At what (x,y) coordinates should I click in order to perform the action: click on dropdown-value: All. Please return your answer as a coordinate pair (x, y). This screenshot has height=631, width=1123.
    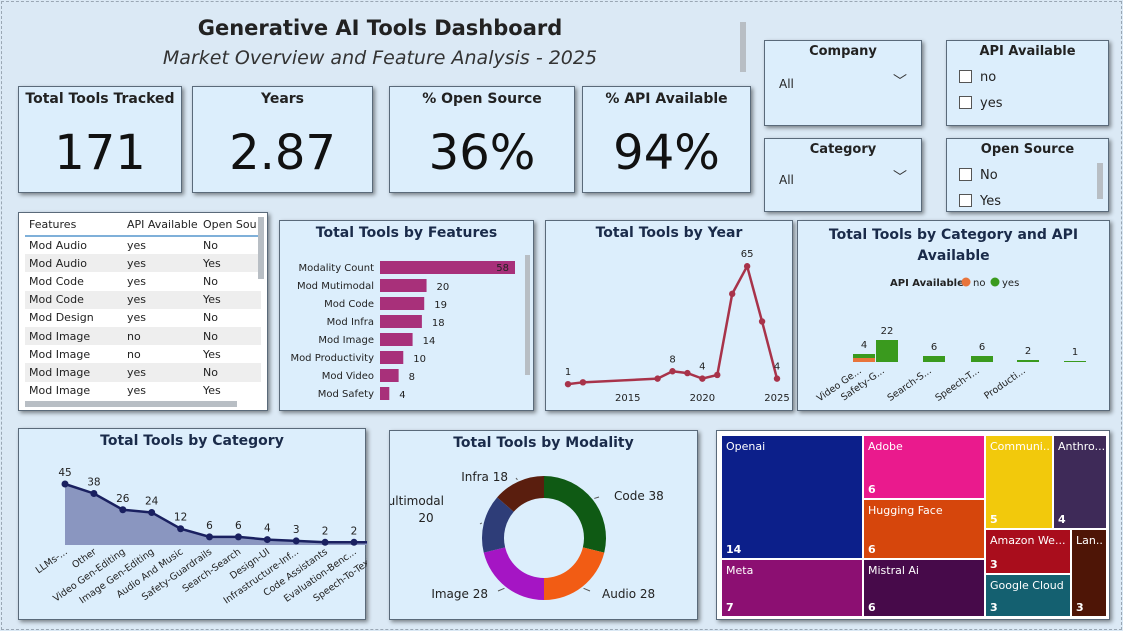
    Looking at the image, I should click on (786, 84).